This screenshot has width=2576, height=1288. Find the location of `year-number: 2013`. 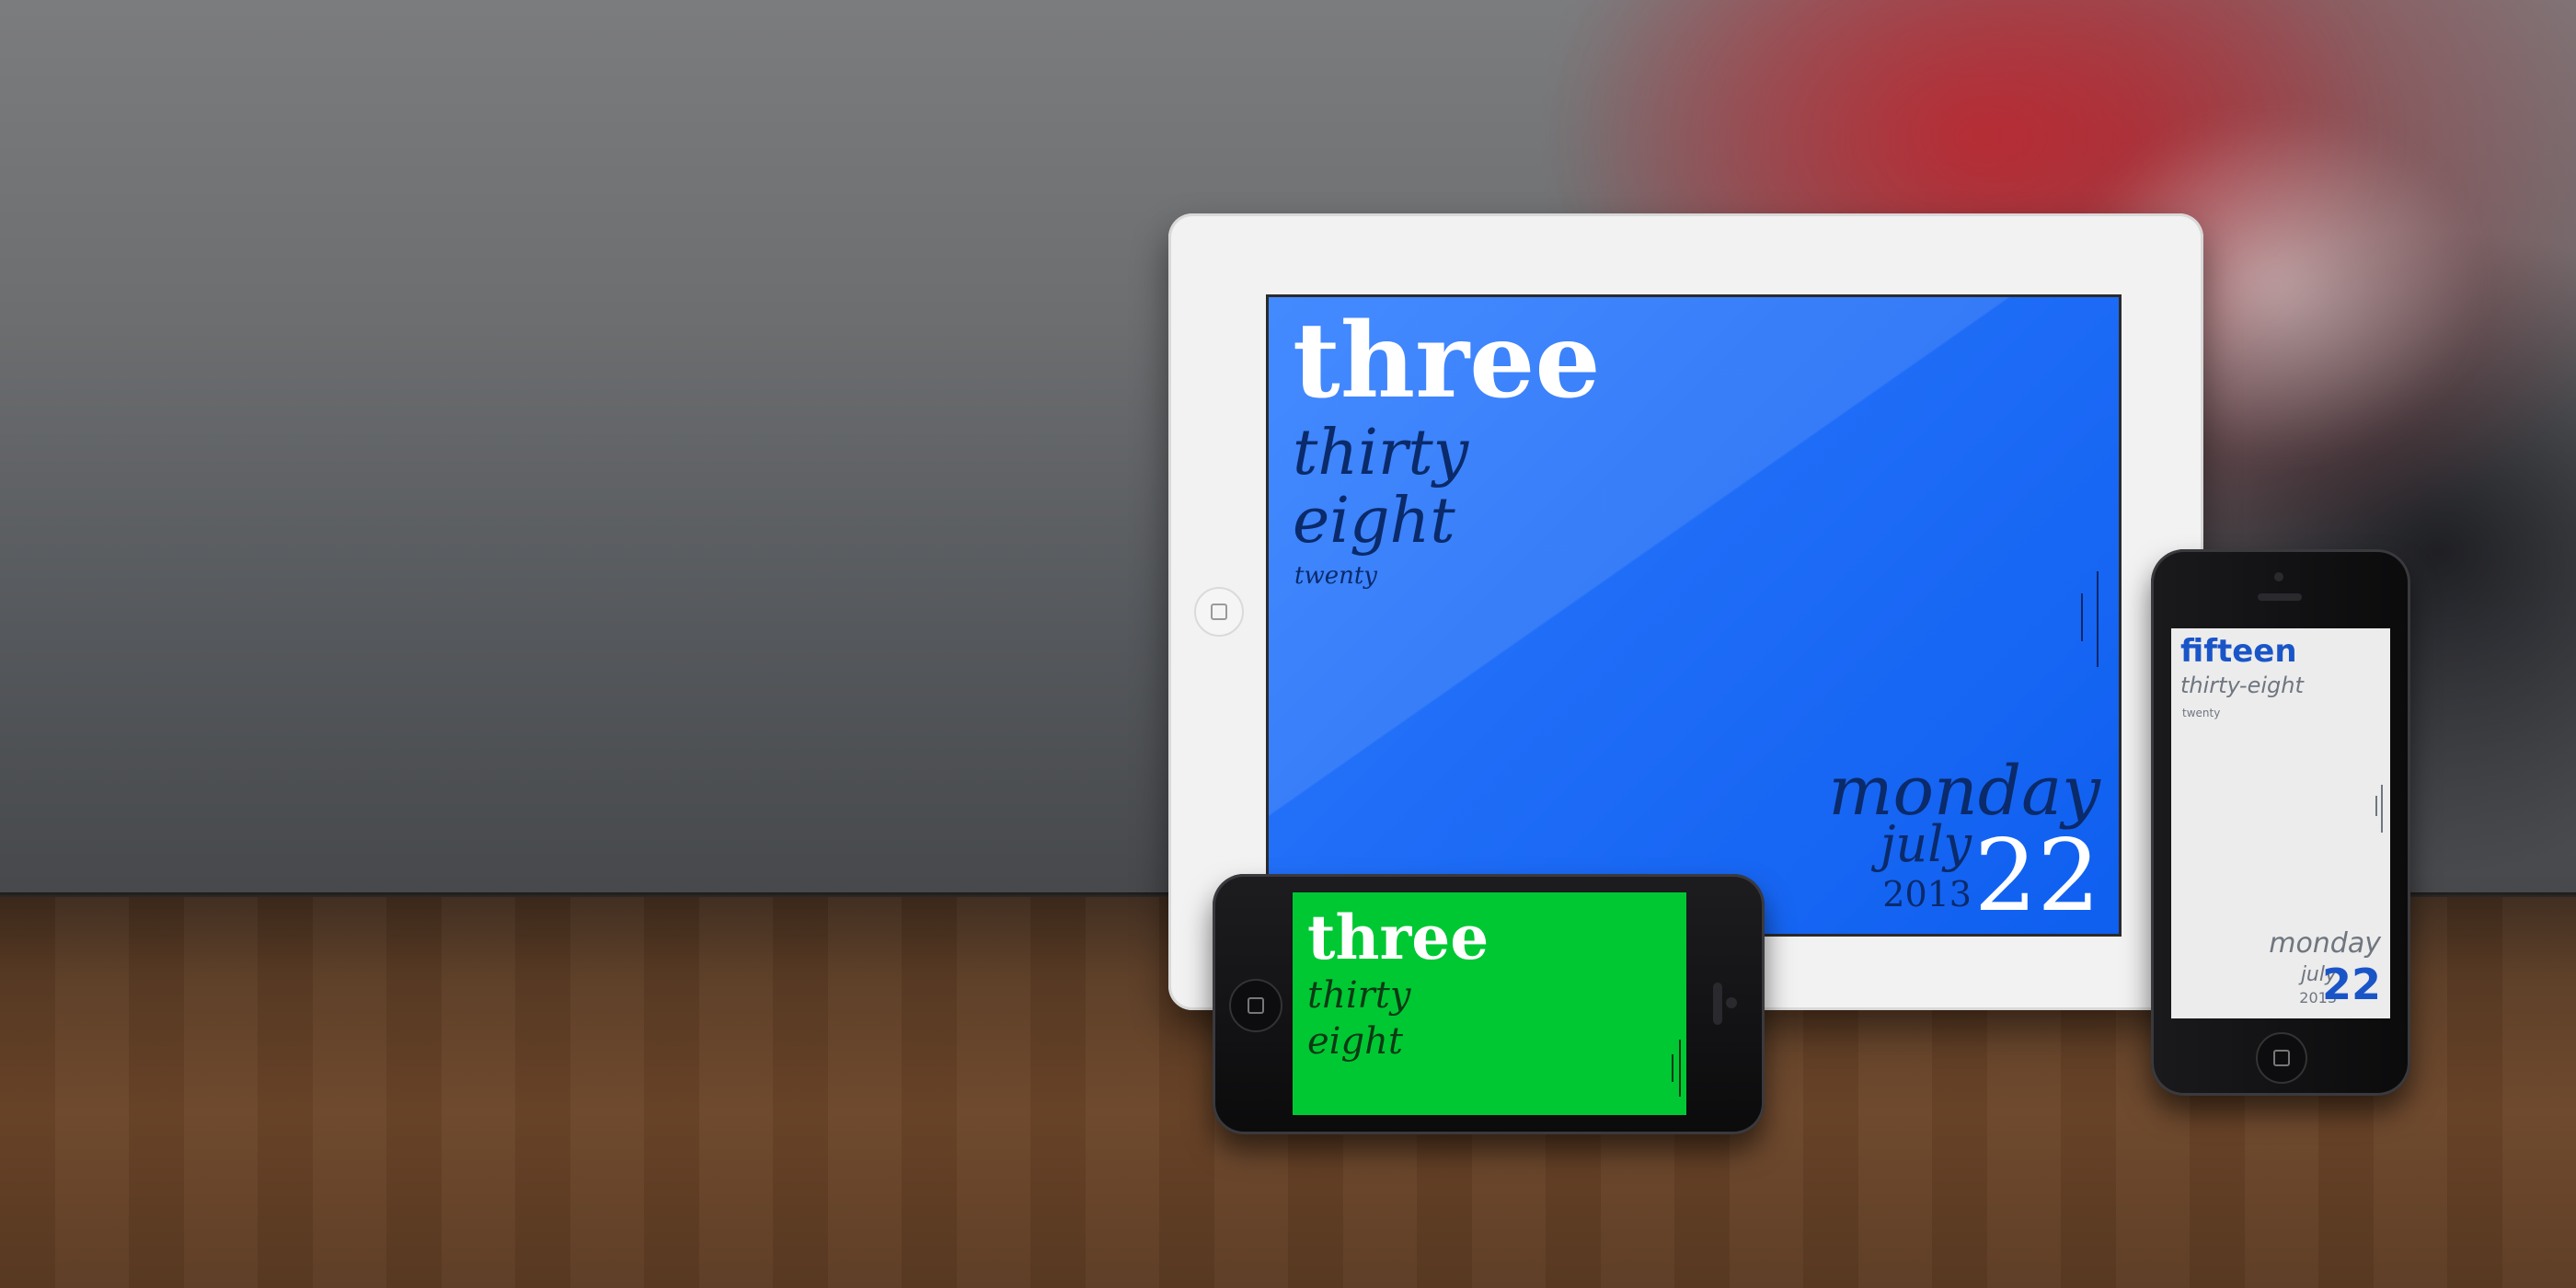

year-number: 2013 is located at coordinates (1927, 894).